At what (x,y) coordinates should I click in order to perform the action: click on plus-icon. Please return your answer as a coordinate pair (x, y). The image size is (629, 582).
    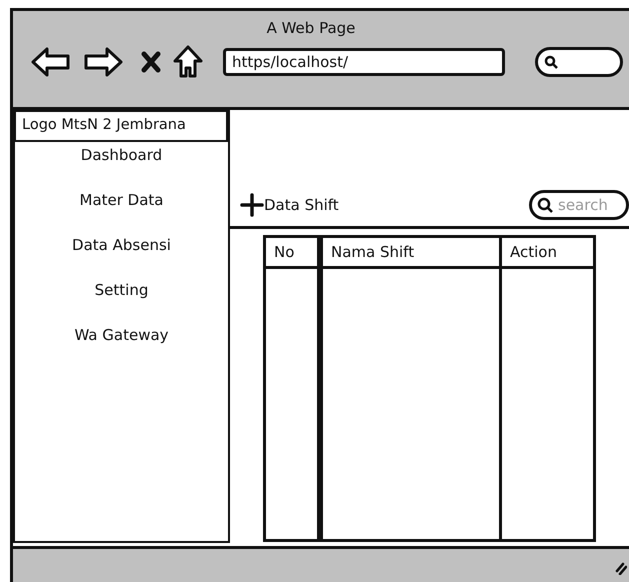
    Looking at the image, I should click on (252, 205).